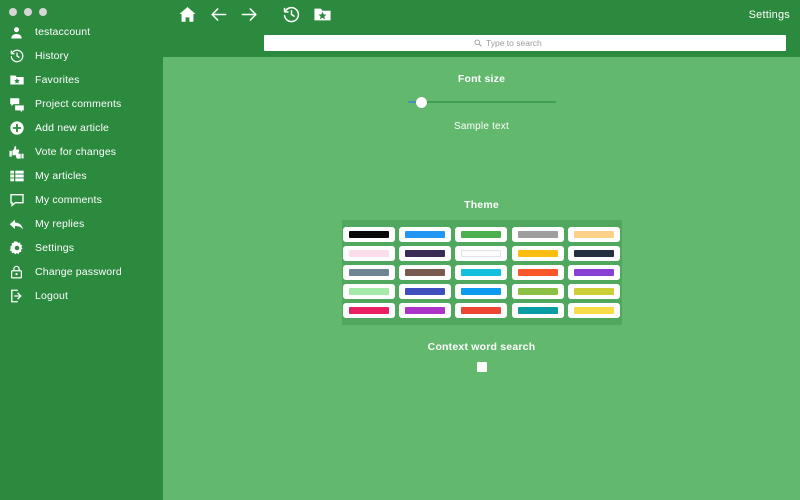 The width and height of the screenshot is (800, 500). I want to click on arrow-right-icon, so click(249, 17).